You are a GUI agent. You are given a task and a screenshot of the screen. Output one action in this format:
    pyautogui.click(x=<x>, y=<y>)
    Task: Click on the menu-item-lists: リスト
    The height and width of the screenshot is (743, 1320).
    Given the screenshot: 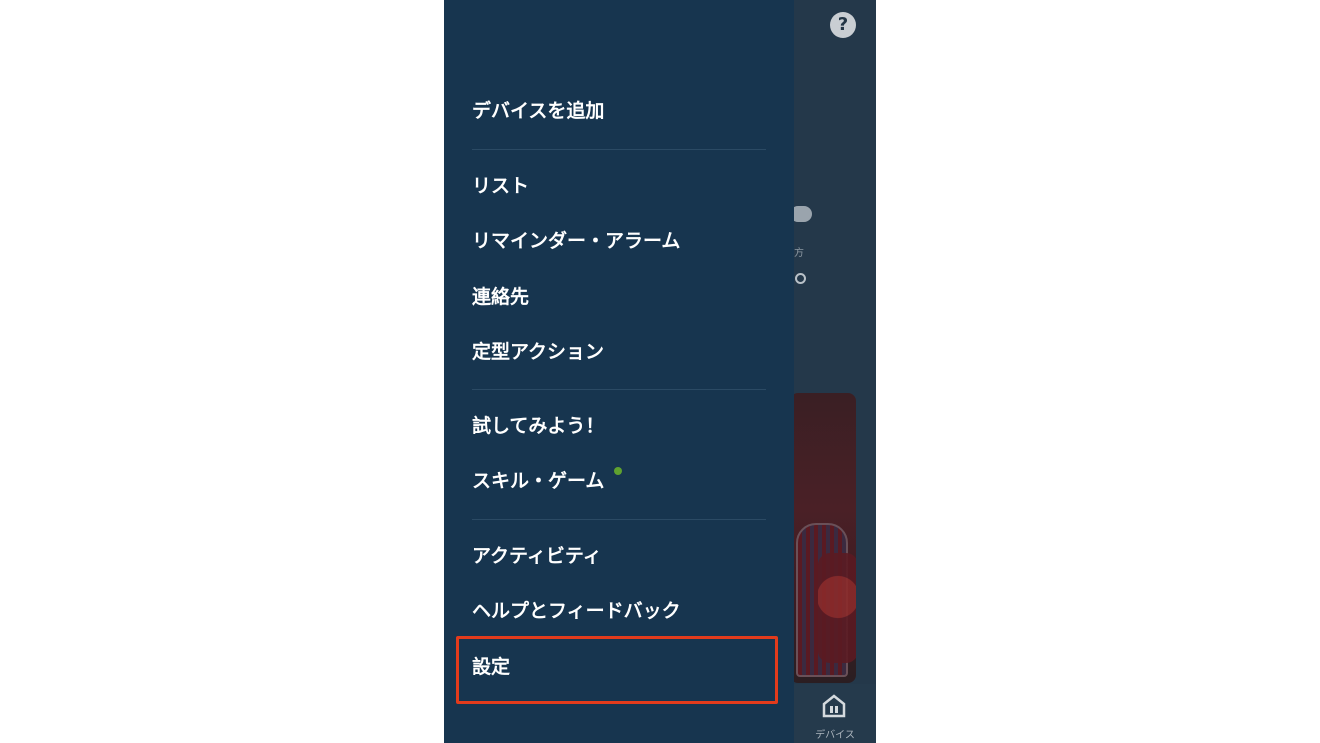 What is the action you would take?
    pyautogui.click(x=500, y=186)
    